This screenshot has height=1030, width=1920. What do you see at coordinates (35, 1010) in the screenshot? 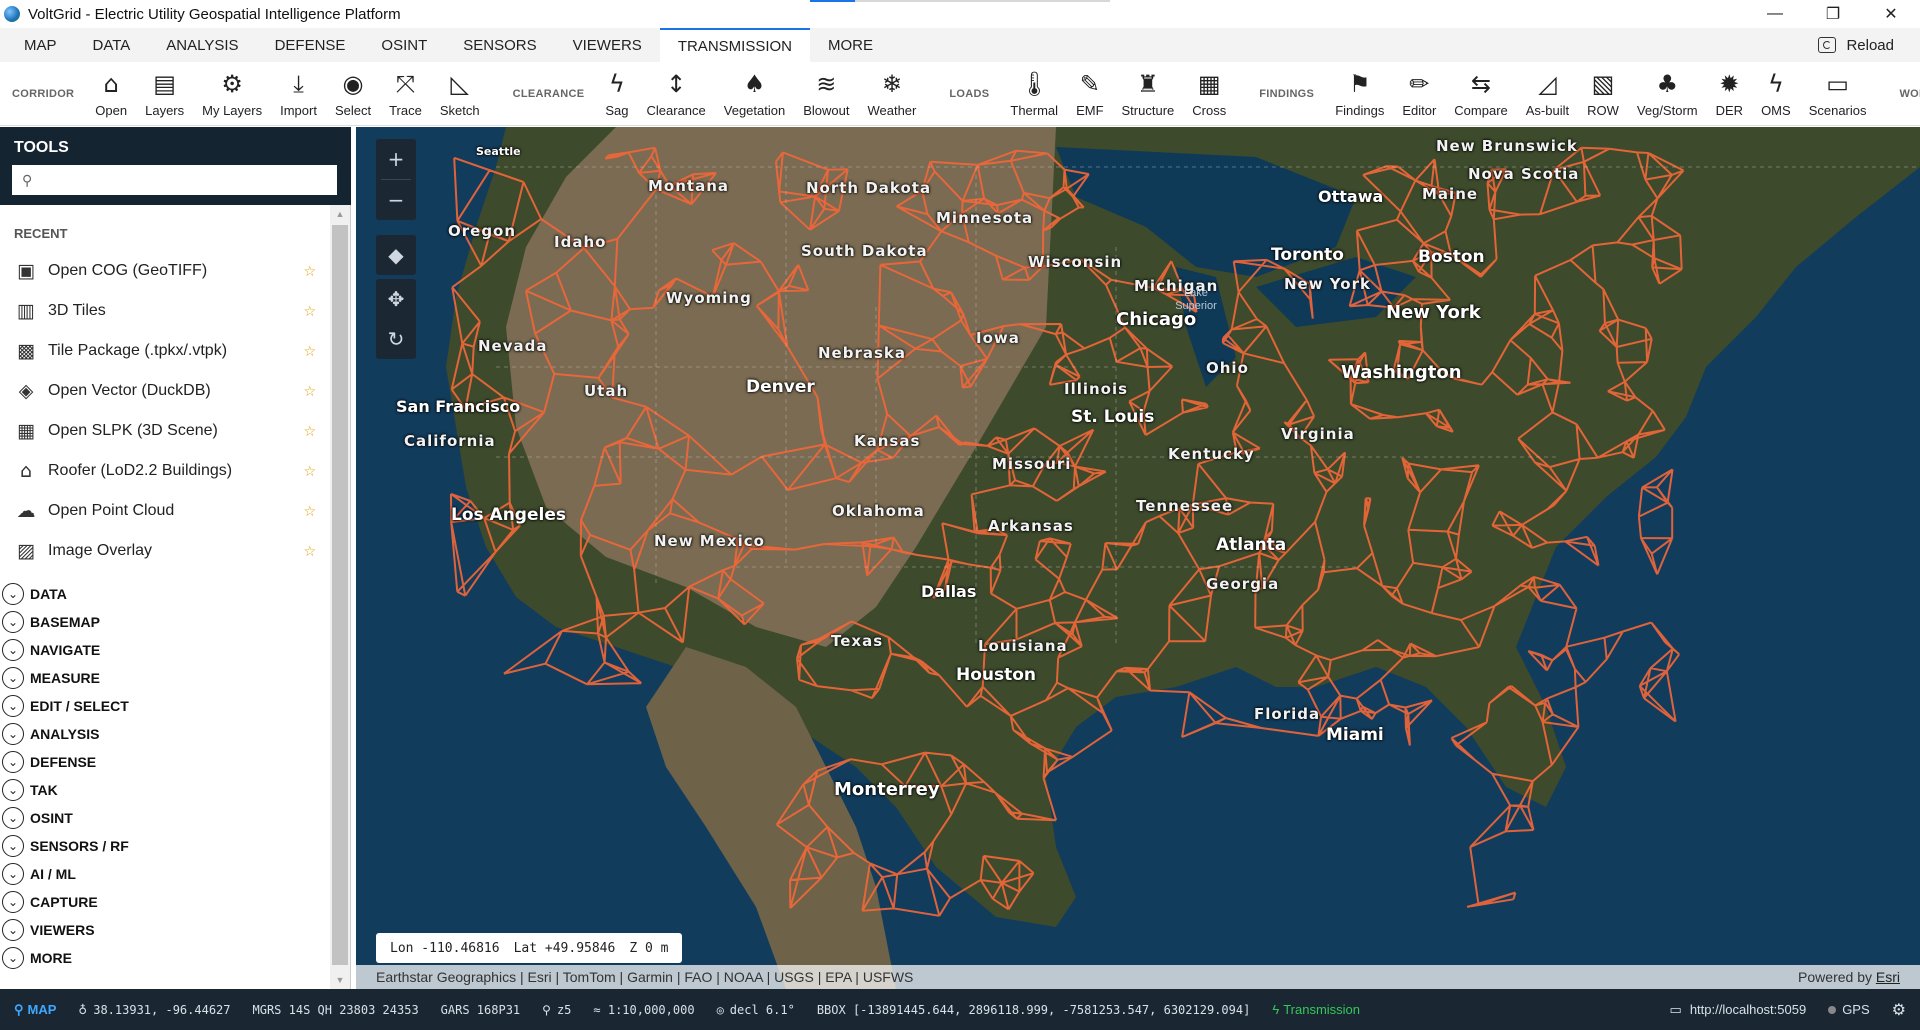
I see `map-mode-badge: ⚲ MAP` at bounding box center [35, 1010].